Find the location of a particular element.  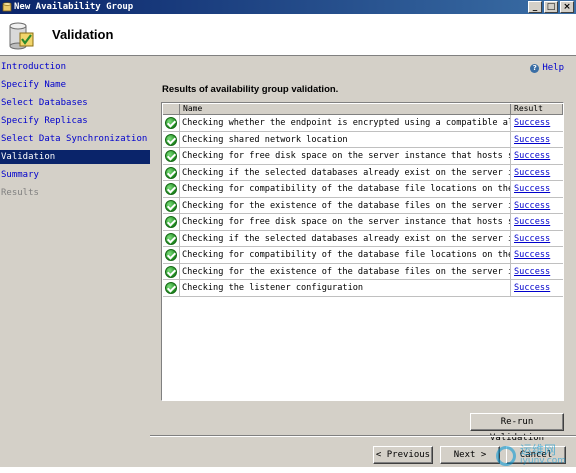

sidebar-item-specify-replicas: Specify Replicas is located at coordinates (75, 121).